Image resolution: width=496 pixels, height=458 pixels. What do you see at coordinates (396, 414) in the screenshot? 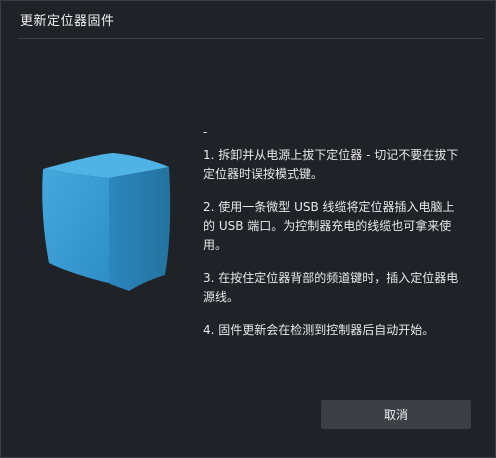
I see `cancel-button: 取消` at bounding box center [396, 414].